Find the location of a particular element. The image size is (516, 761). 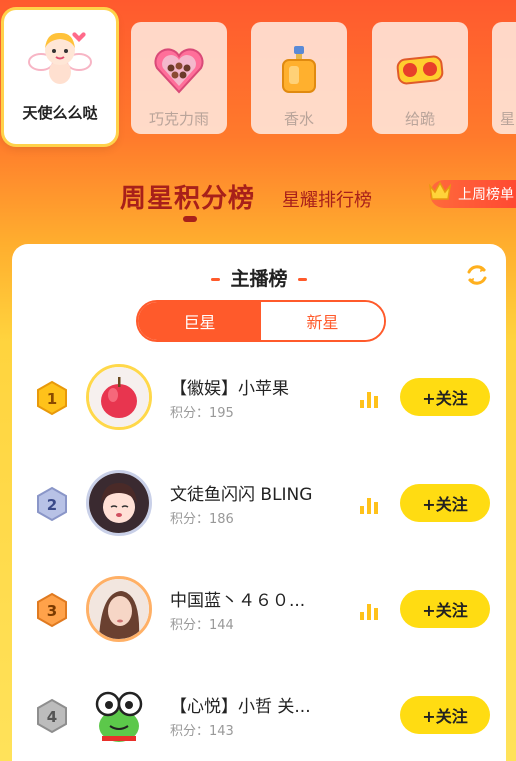

gift-card-perfume: 香水 is located at coordinates (299, 78).